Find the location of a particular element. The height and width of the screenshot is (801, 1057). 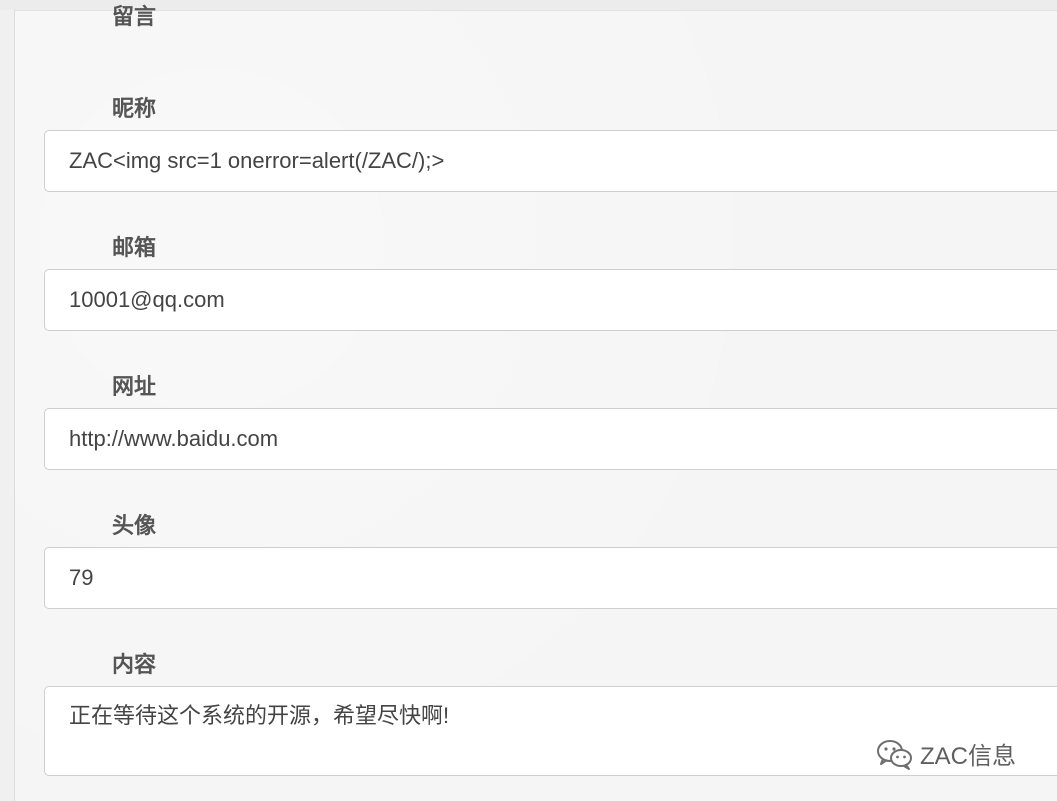

watermark: ZAC信息 is located at coordinates (946, 753).